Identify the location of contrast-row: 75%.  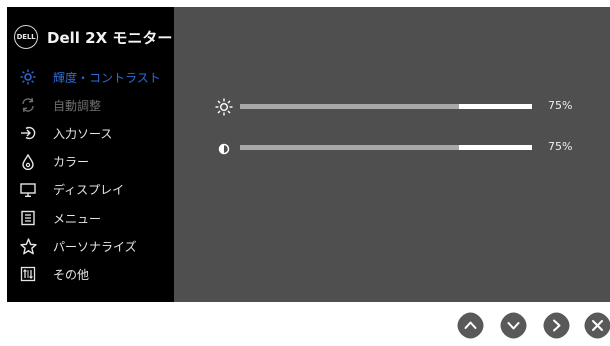
(400, 148).